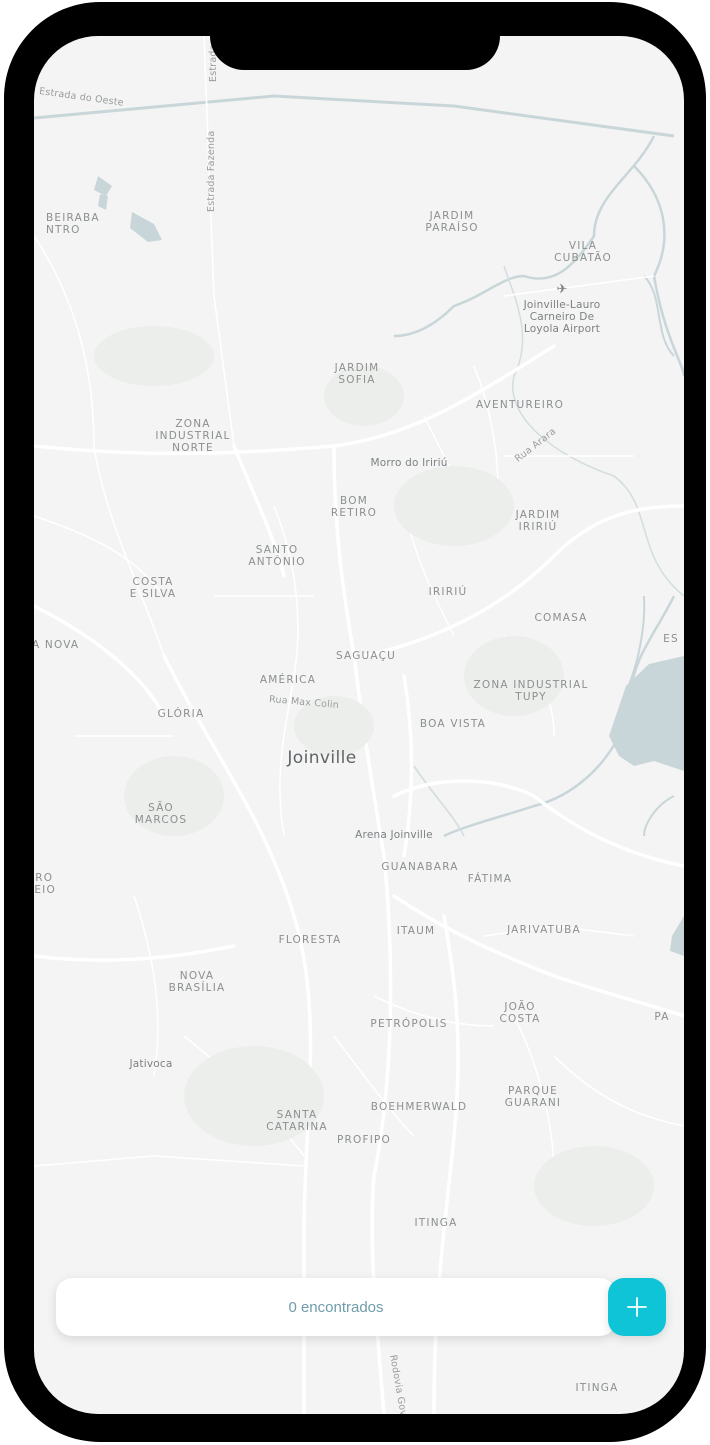  Describe the element at coordinates (277, 556) in the screenshot. I see `label-santo-antonio: SANTO ANTÔNIO` at that location.